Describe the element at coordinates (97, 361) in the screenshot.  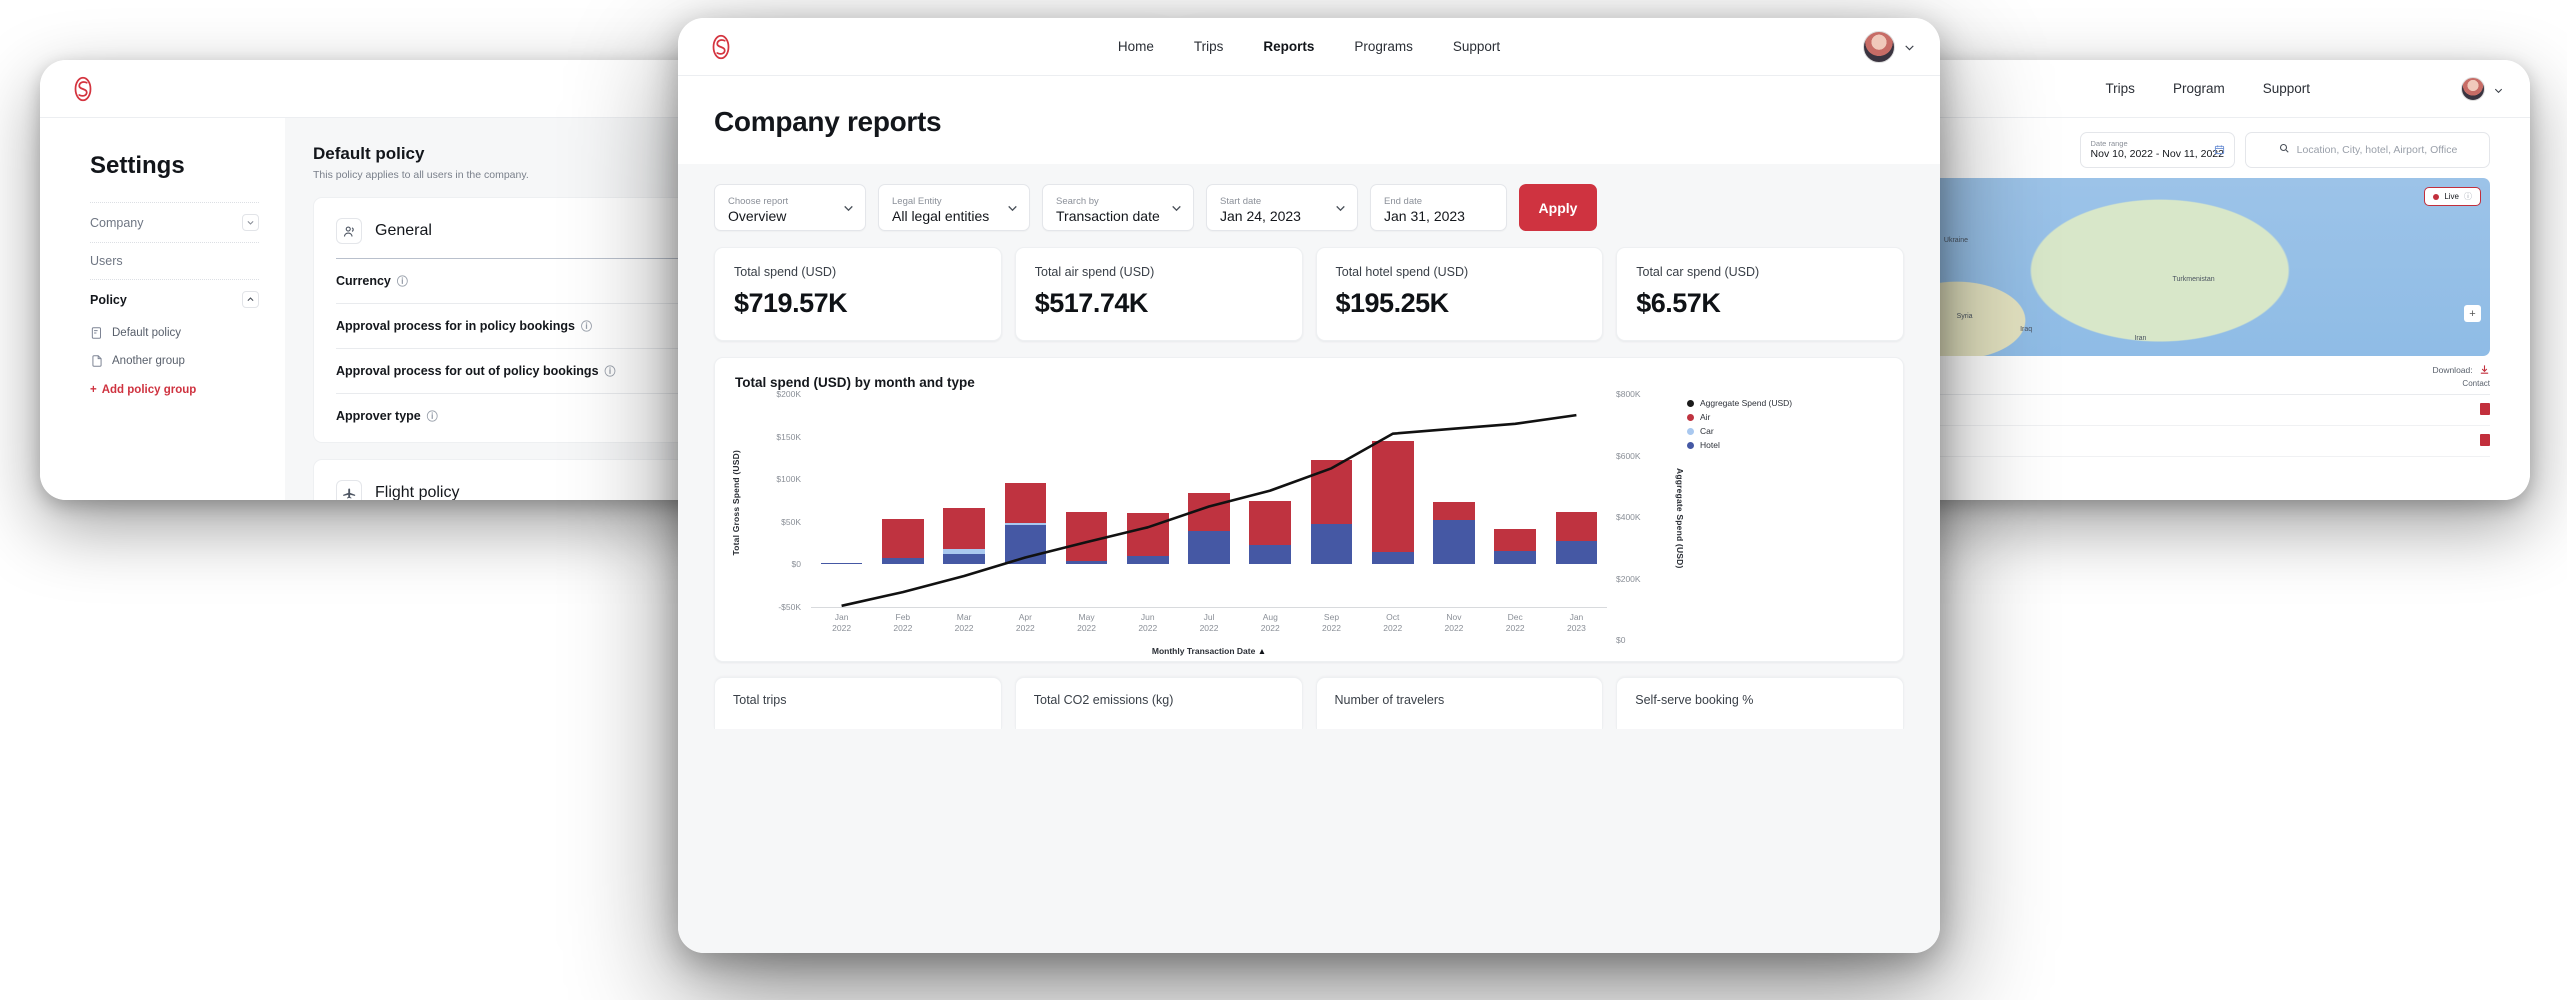
I see `file-icon` at that location.